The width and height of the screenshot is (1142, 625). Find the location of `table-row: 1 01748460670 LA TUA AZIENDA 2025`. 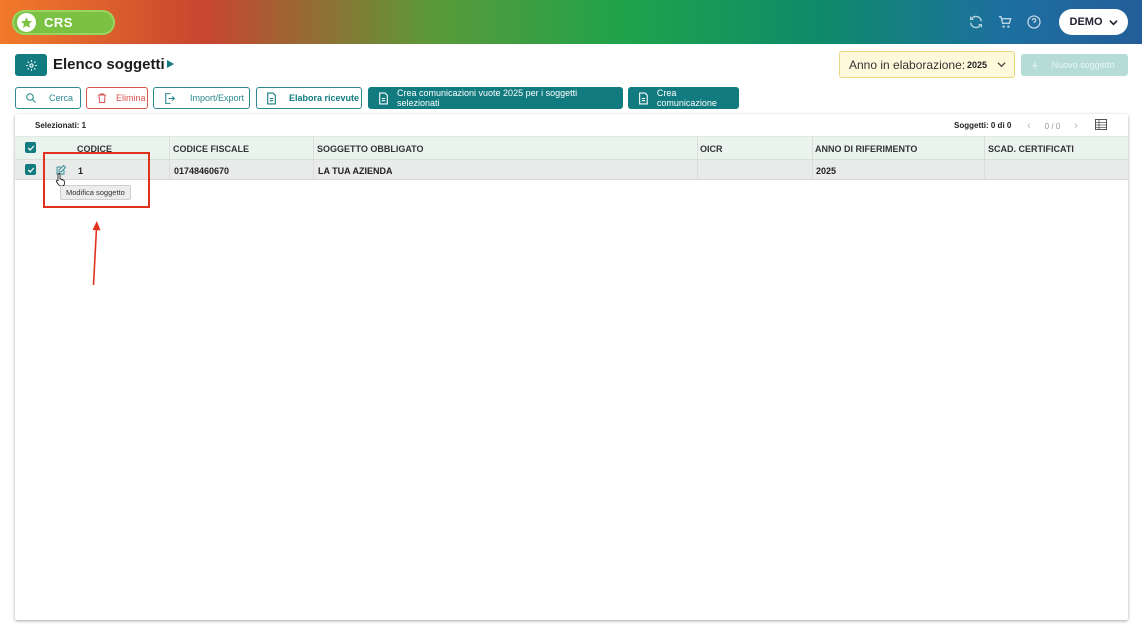

table-row: 1 01748460670 LA TUA AZIENDA 2025 is located at coordinates (571, 170).